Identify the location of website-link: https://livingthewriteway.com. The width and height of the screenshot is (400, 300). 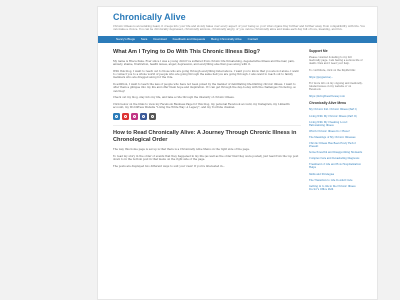
(336, 96).